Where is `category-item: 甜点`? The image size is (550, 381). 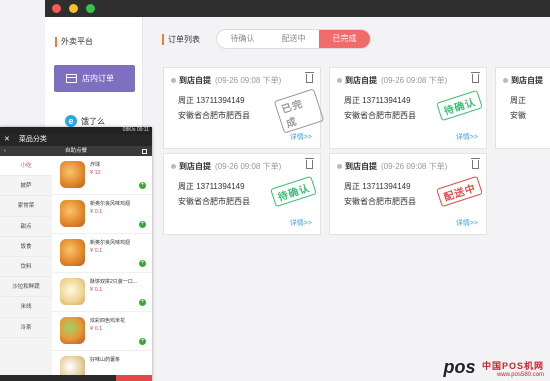
category-item: 甜点 is located at coordinates (26, 227).